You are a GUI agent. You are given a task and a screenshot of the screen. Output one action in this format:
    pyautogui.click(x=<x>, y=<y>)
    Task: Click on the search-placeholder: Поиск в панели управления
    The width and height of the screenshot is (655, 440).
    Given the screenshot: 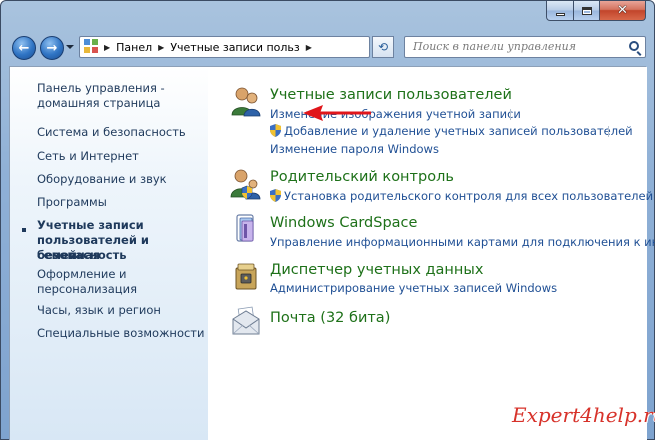 What is the action you would take?
    pyautogui.click(x=495, y=46)
    